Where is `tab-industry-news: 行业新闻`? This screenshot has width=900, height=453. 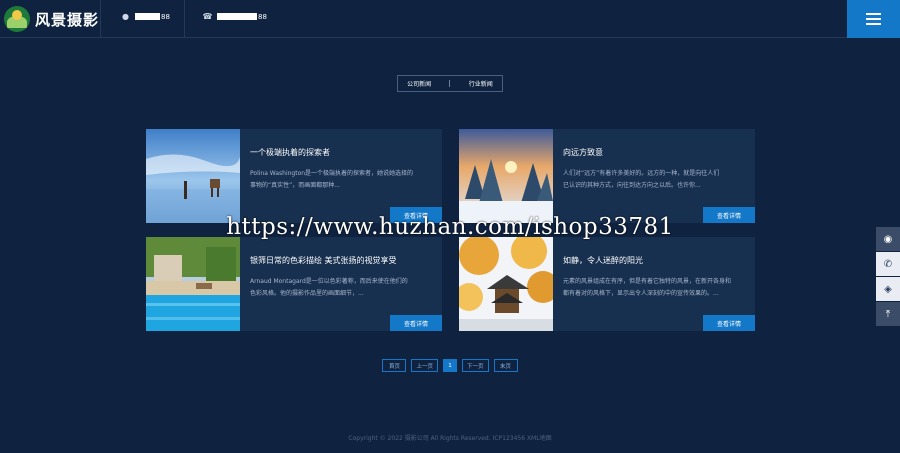 tab-industry-news: 行业新闻 is located at coordinates (481, 83).